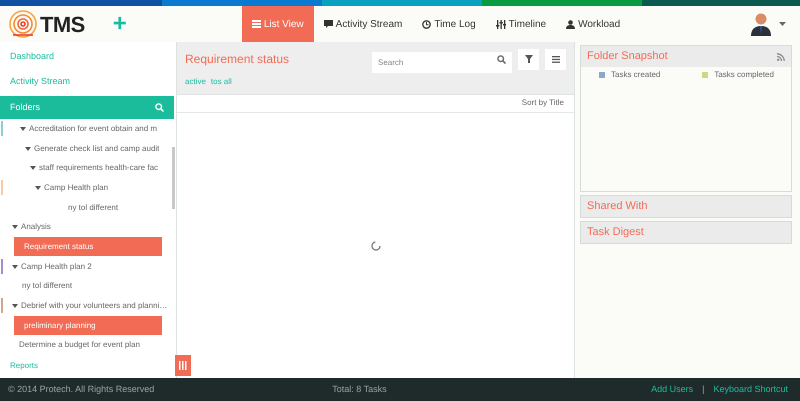  What do you see at coordinates (571, 24) in the screenshot?
I see `user-icon` at bounding box center [571, 24].